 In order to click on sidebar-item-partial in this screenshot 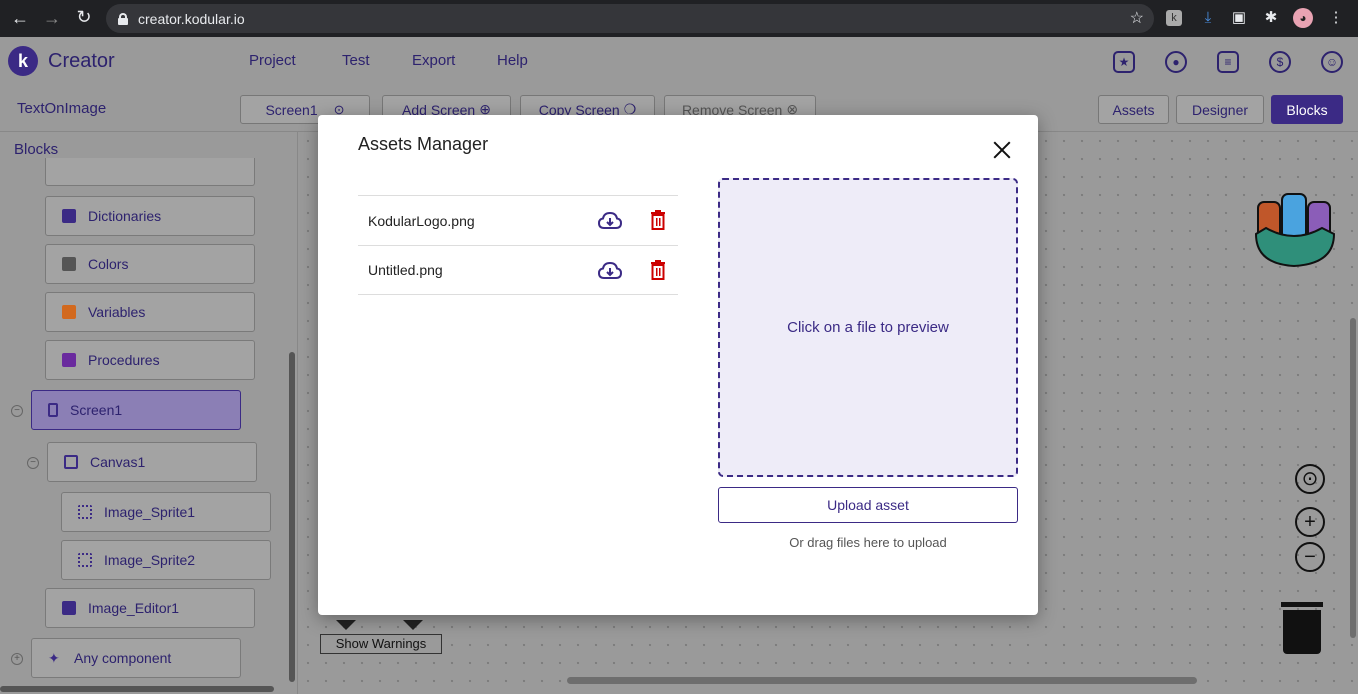, I will do `click(150, 172)`.